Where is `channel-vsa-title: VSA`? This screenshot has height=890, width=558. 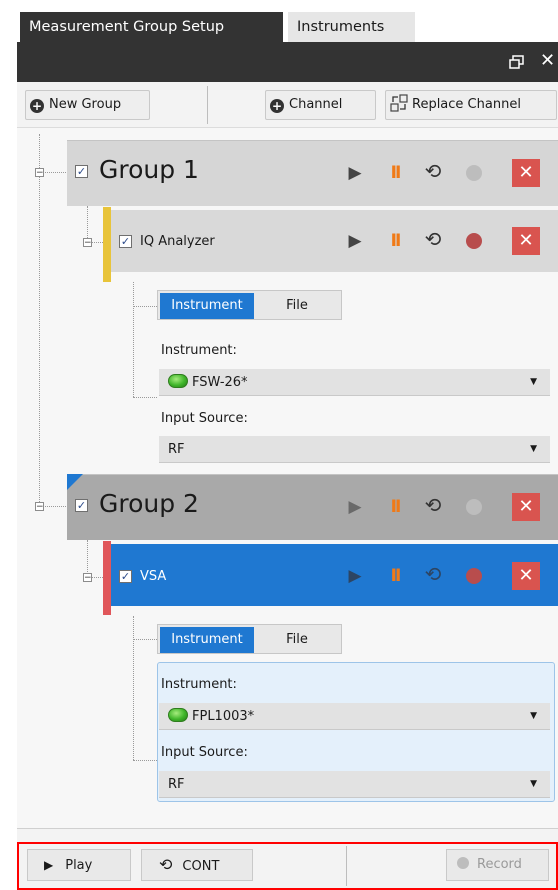
channel-vsa-title: VSA is located at coordinates (153, 576).